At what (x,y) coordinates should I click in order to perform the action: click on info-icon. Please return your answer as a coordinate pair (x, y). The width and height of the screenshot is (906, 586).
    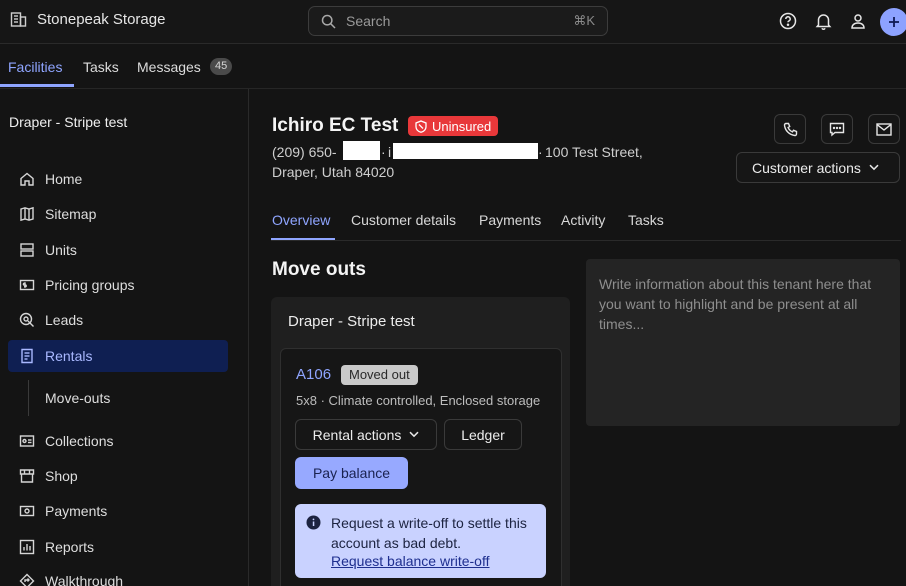
    Looking at the image, I should click on (313, 522).